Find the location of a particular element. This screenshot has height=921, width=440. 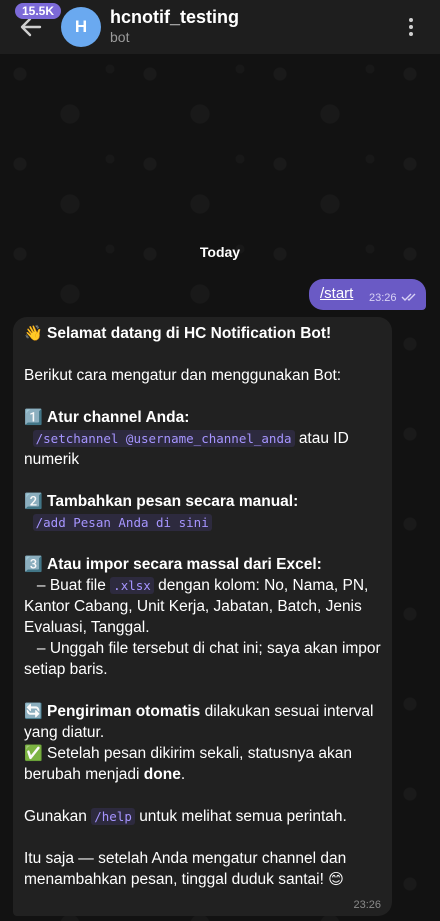

more-options-icon is located at coordinates (411, 27).